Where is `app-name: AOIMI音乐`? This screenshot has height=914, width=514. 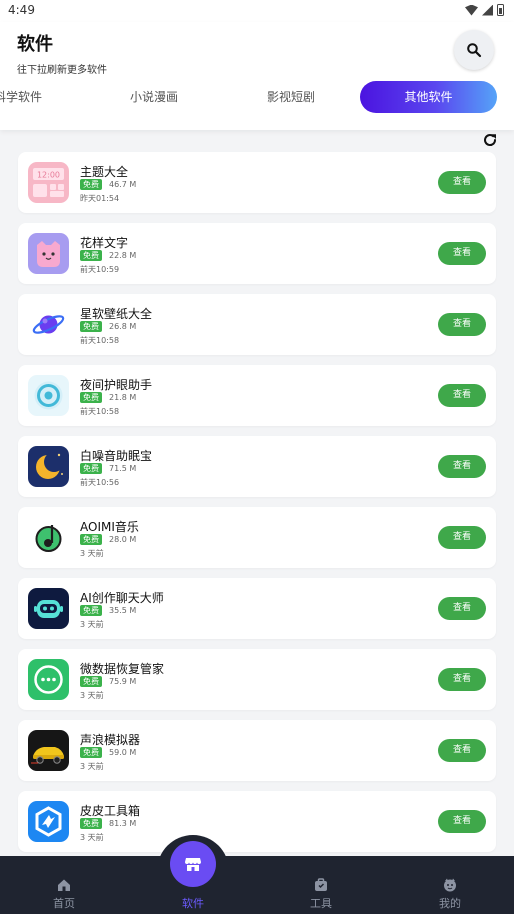 app-name: AOIMI音乐 is located at coordinates (109, 527).